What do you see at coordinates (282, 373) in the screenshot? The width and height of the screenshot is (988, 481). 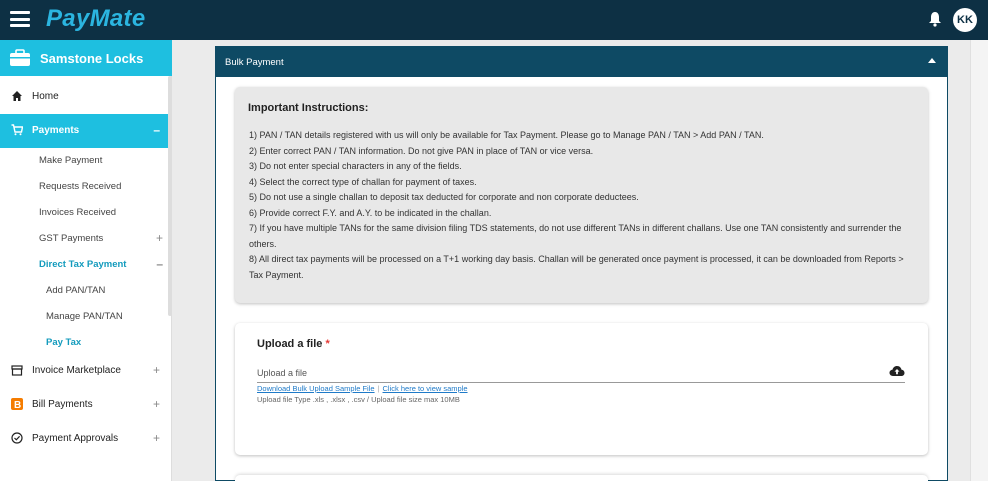 I see `upload-file-placeholder: Upload a file` at bounding box center [282, 373].